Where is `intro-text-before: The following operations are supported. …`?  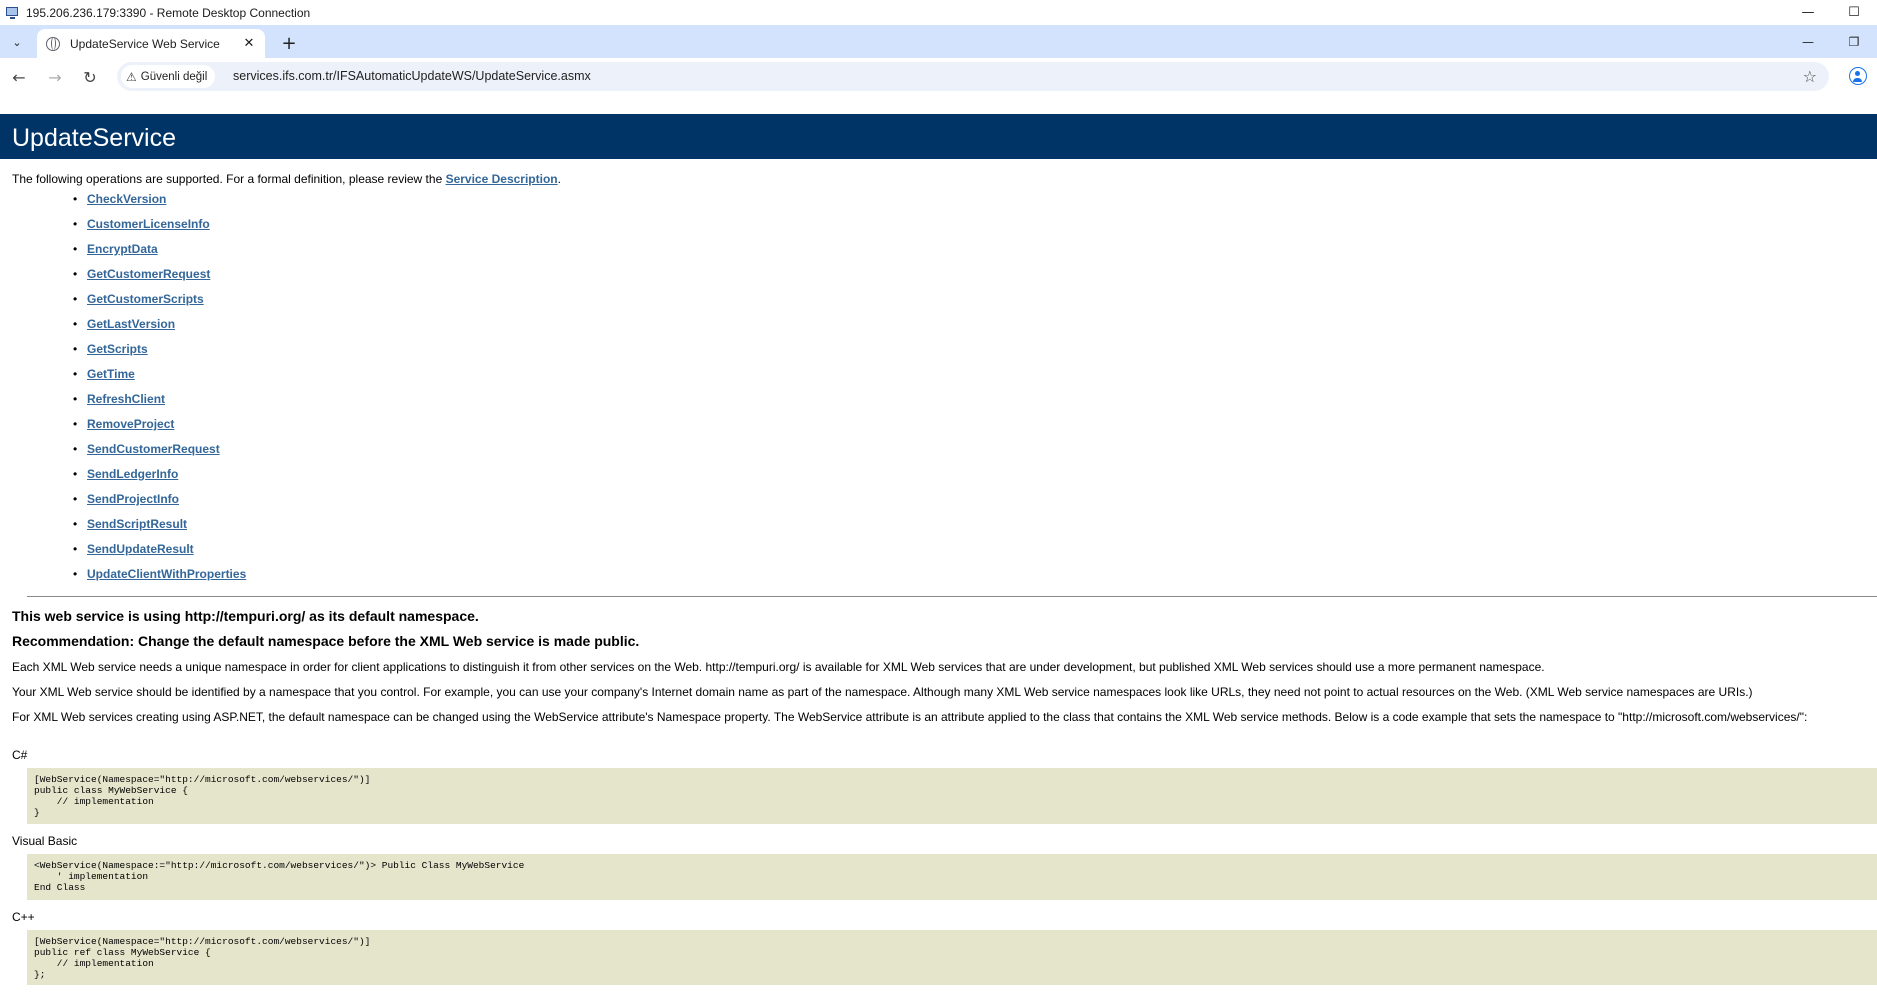
intro-text-before: The following operations are supported. … is located at coordinates (229, 179).